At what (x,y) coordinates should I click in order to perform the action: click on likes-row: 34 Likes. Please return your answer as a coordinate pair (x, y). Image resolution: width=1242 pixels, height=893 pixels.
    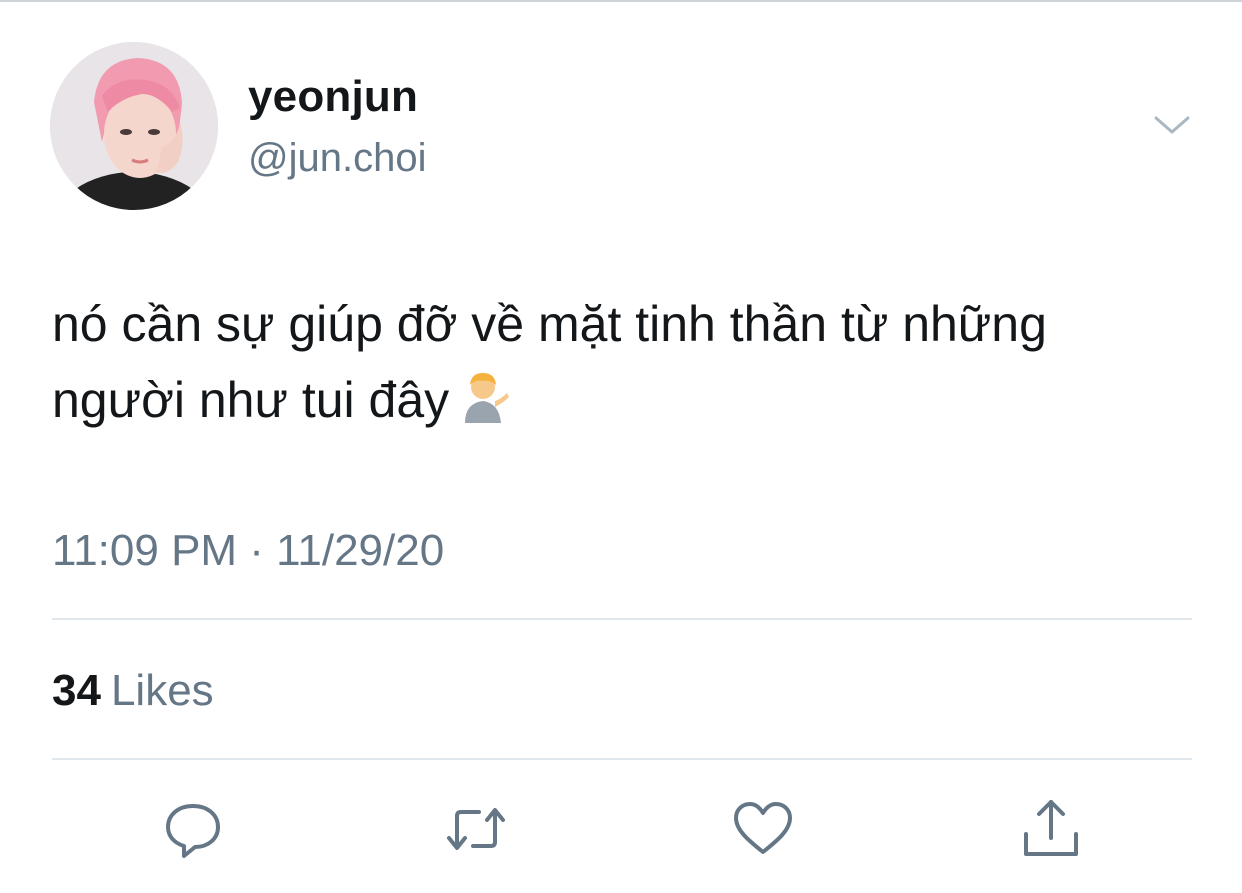
    Looking at the image, I should click on (133, 691).